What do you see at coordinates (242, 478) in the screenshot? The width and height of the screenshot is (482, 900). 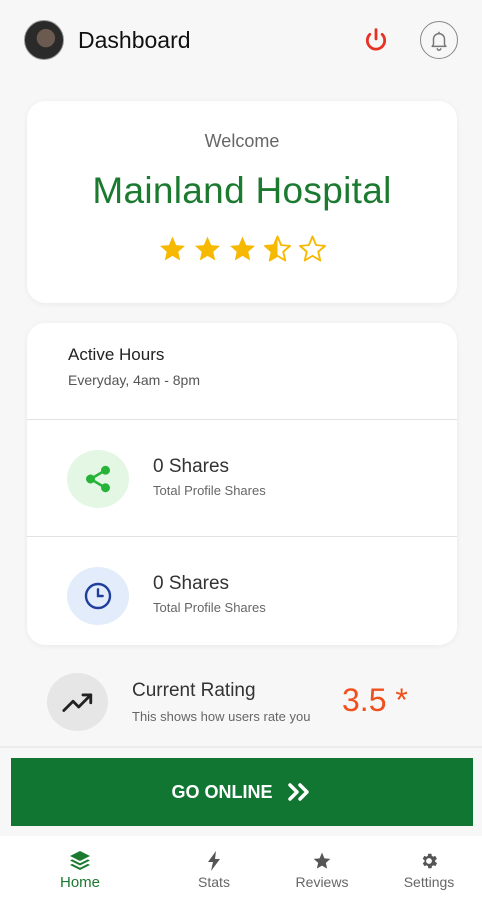 I see `profile-shares-row: 0 Shares Total Profile Shares` at bounding box center [242, 478].